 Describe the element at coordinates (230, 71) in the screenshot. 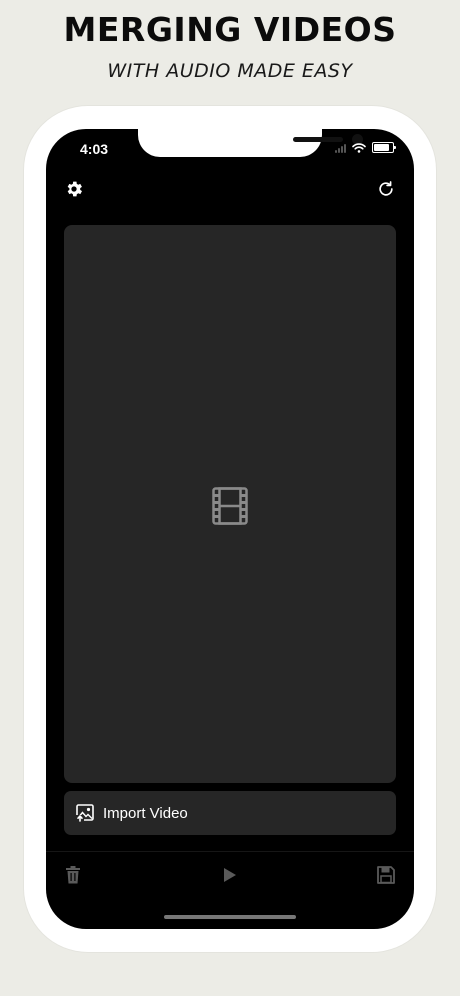

I see `promo-subheadline: WITH AUDIO MADE EASY` at that location.